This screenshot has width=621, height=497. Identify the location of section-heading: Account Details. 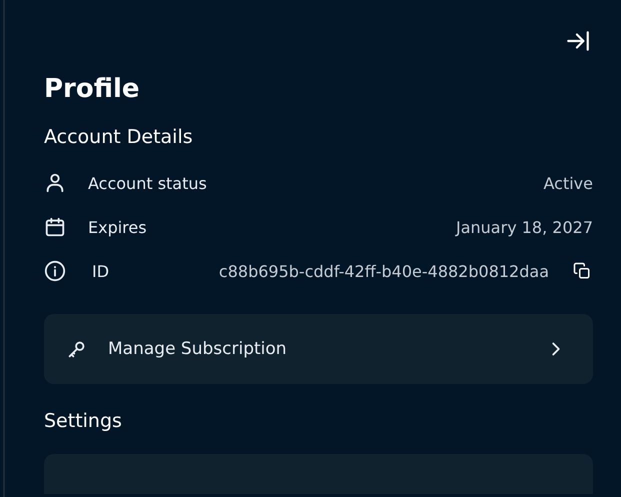
(119, 137).